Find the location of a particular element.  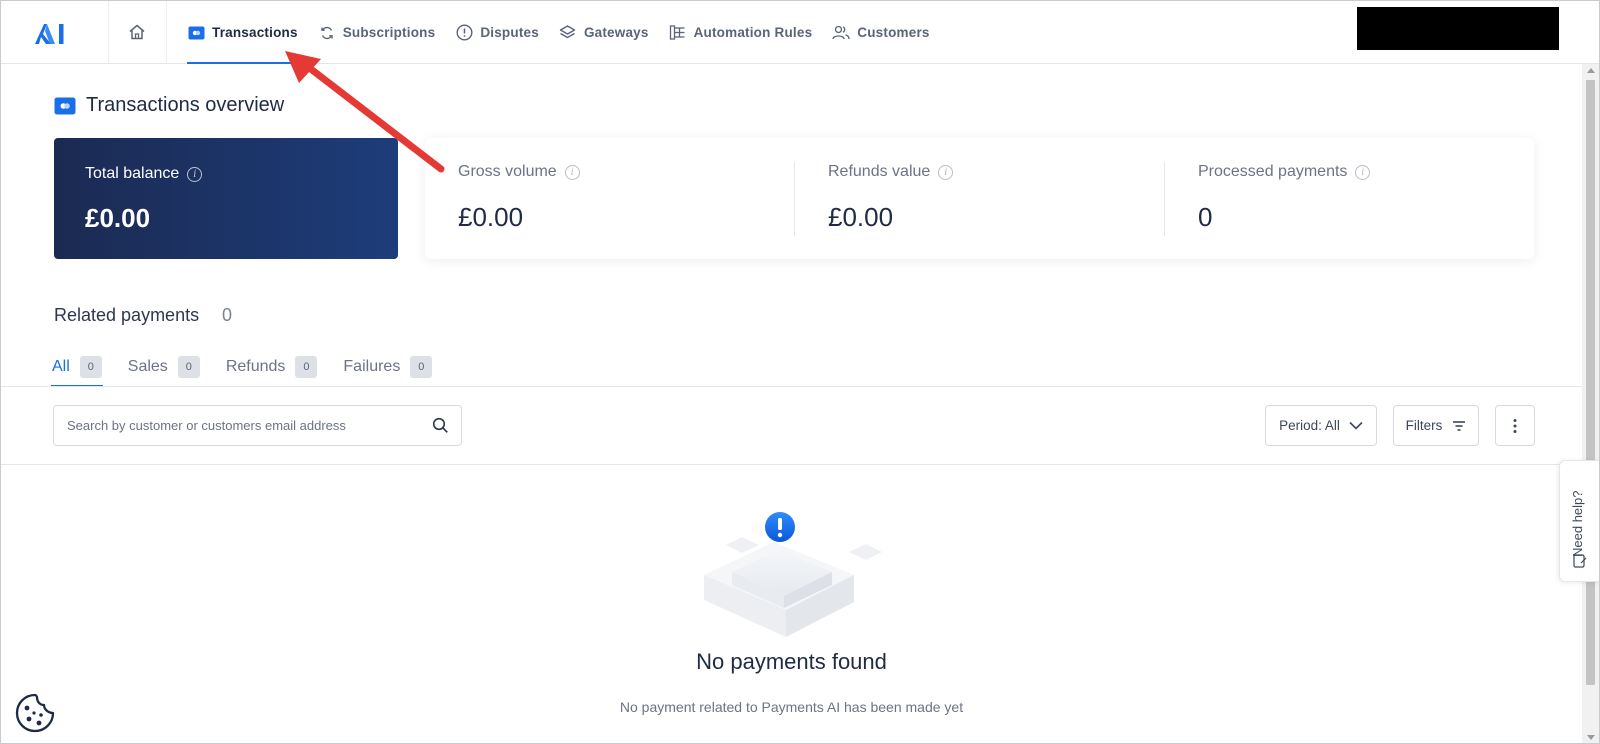

nav-item-label: Subscriptions is located at coordinates (389, 32).